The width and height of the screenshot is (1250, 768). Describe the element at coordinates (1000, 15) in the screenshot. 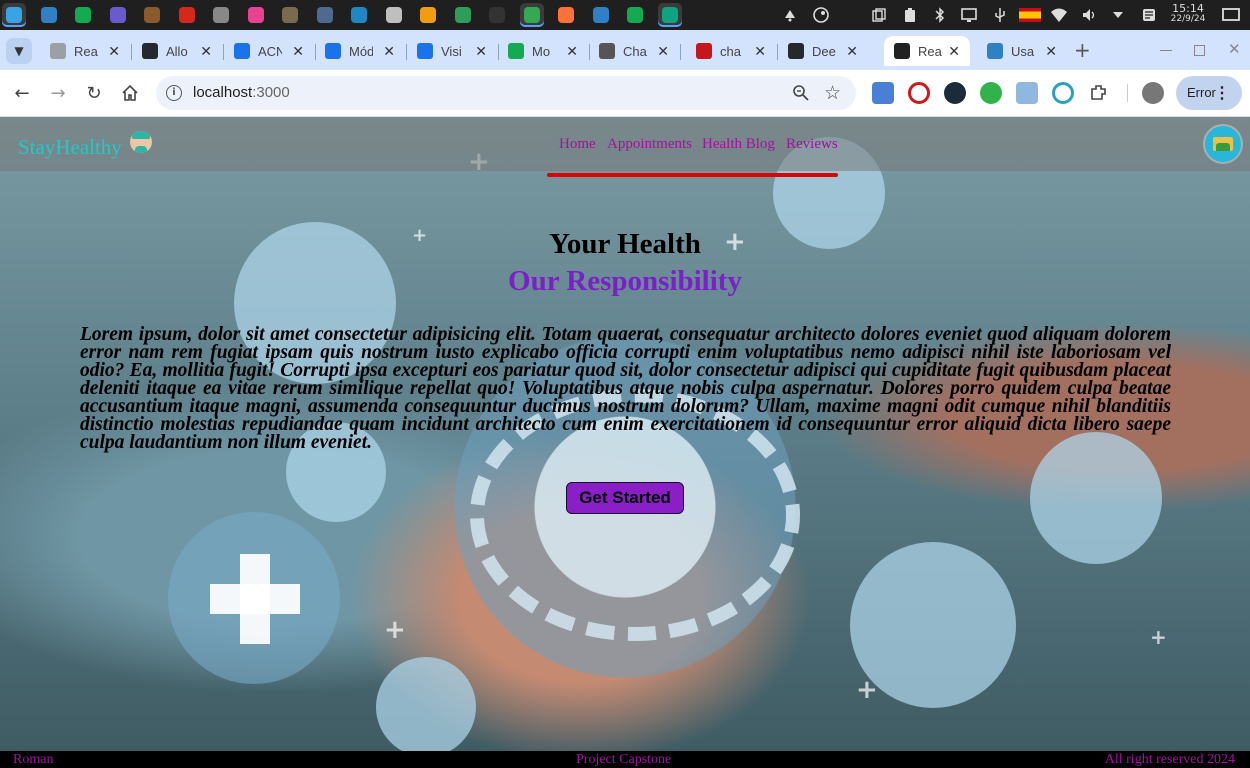

I see `usb-icon` at that location.